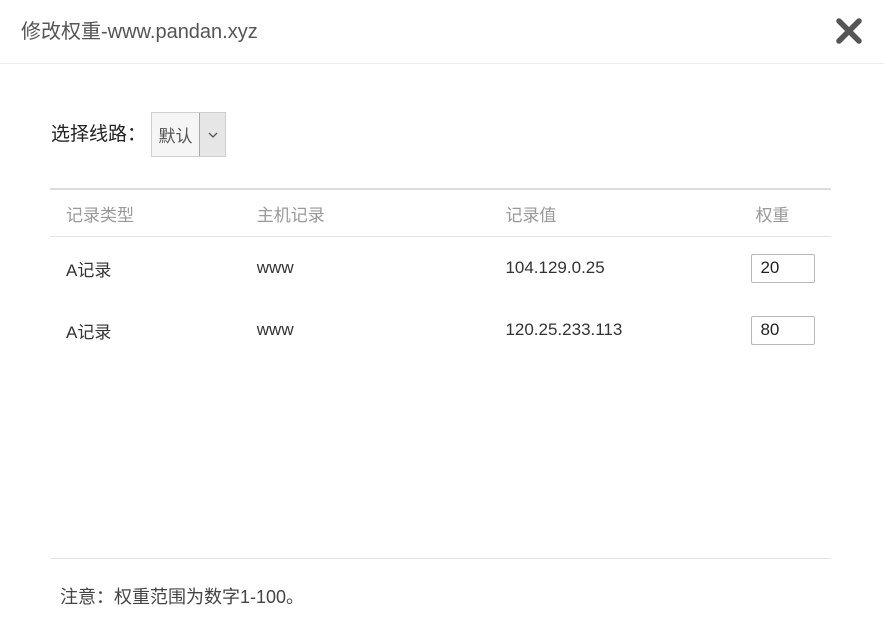  What do you see at coordinates (442, 32) in the screenshot?
I see `dialog-header: 修改权重-www.pandan.xyz` at bounding box center [442, 32].